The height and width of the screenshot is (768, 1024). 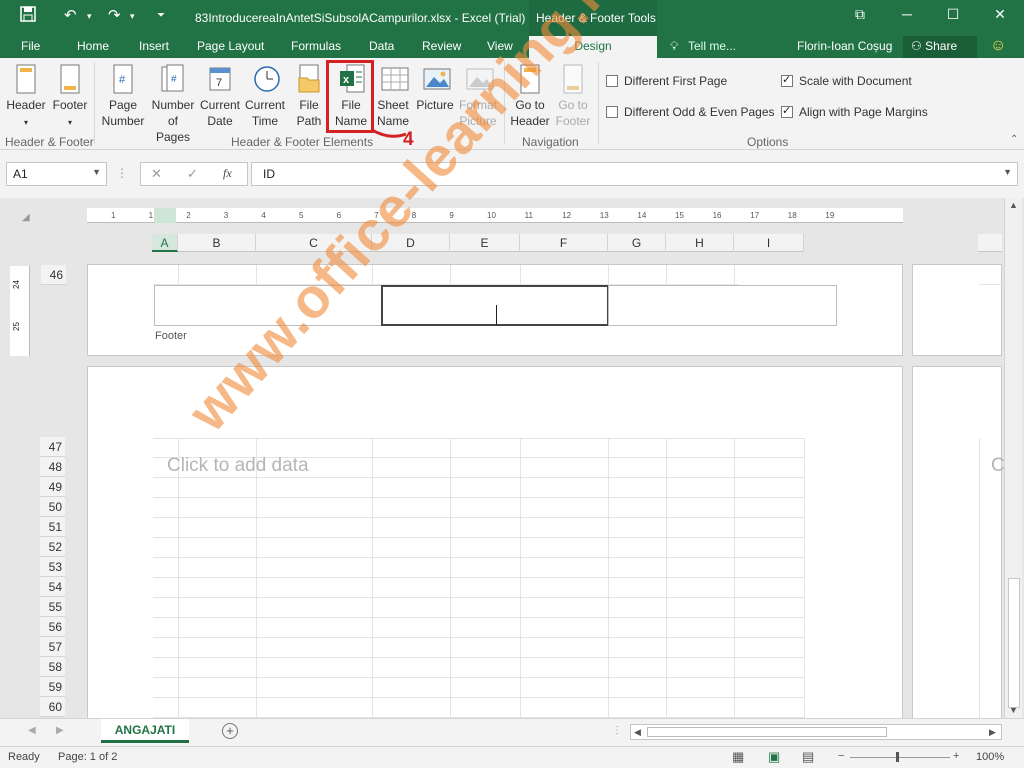 What do you see at coordinates (52, 607) in the screenshot?
I see `row-header-55: 55` at bounding box center [52, 607].